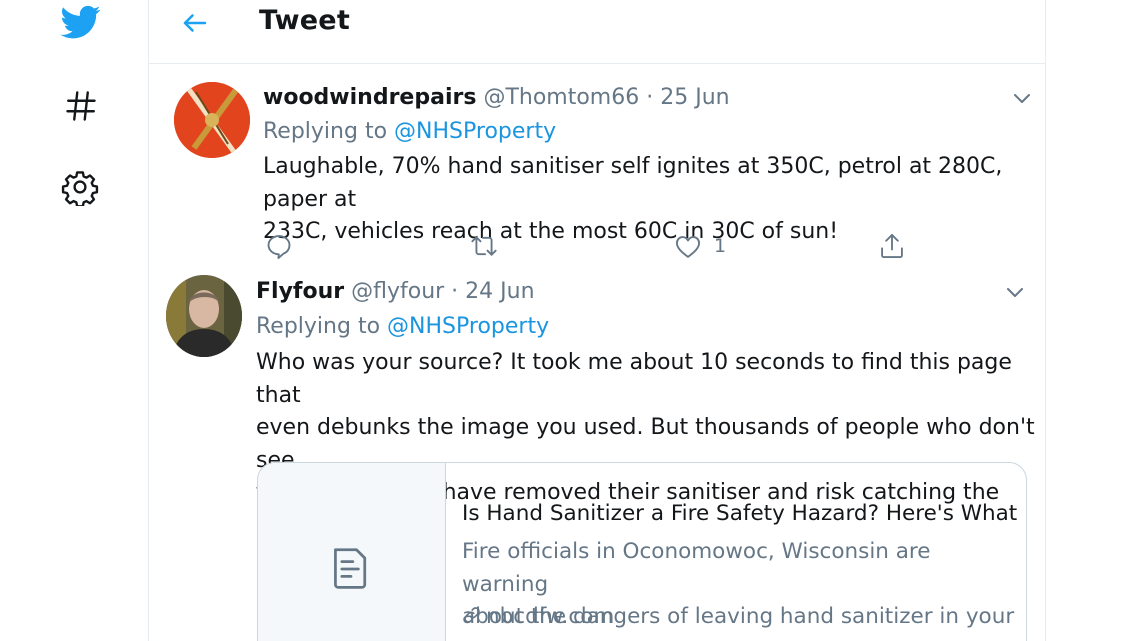 This screenshot has height=641, width=1145. I want to click on card-thumbnail, so click(352, 552).